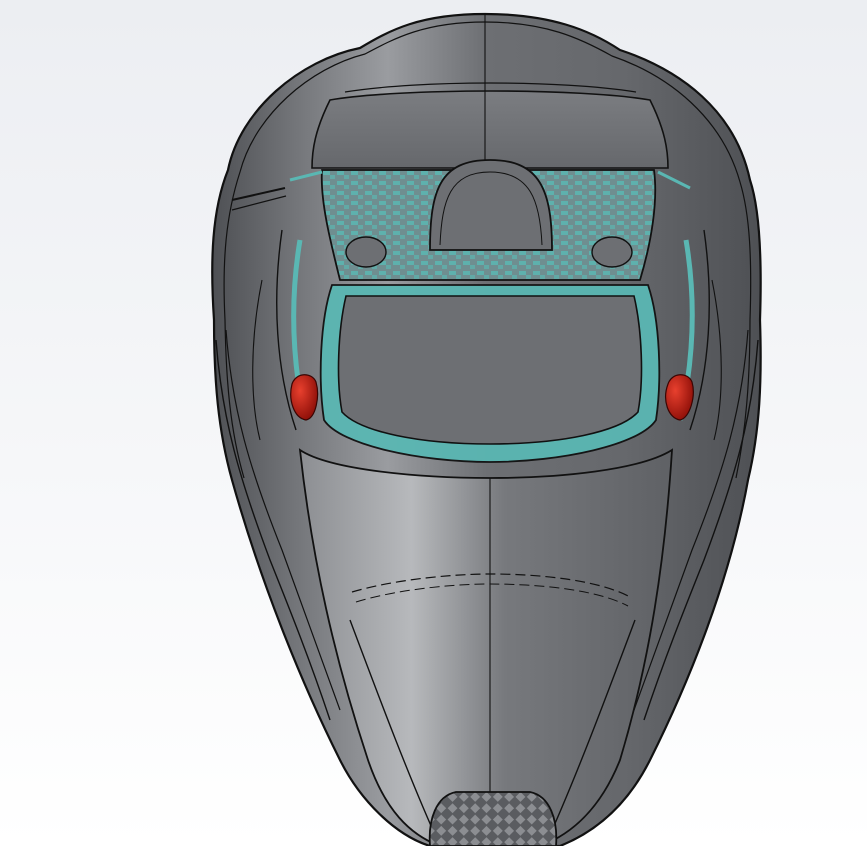 Image resolution: width=867 pixels, height=846 pixels. I want to click on rear-window, so click(490, 220).